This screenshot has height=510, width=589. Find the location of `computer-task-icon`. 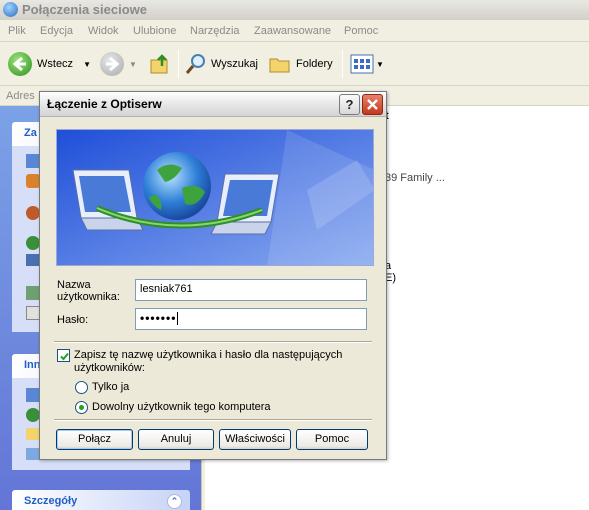

computer-task-icon is located at coordinates (33, 260).